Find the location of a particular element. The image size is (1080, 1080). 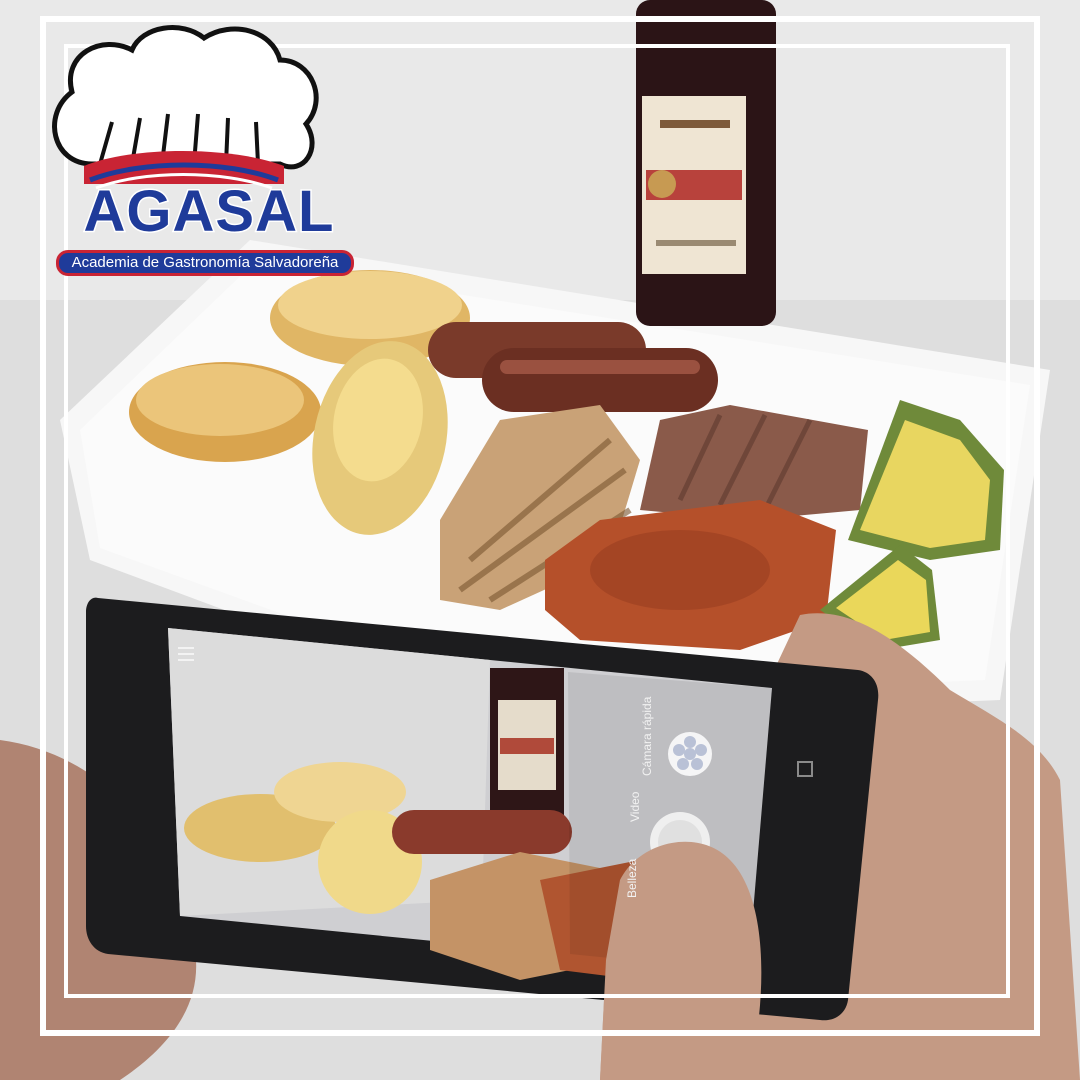

brand-tagline: Academia de Gastronomía Salvadoreña is located at coordinates (205, 263).